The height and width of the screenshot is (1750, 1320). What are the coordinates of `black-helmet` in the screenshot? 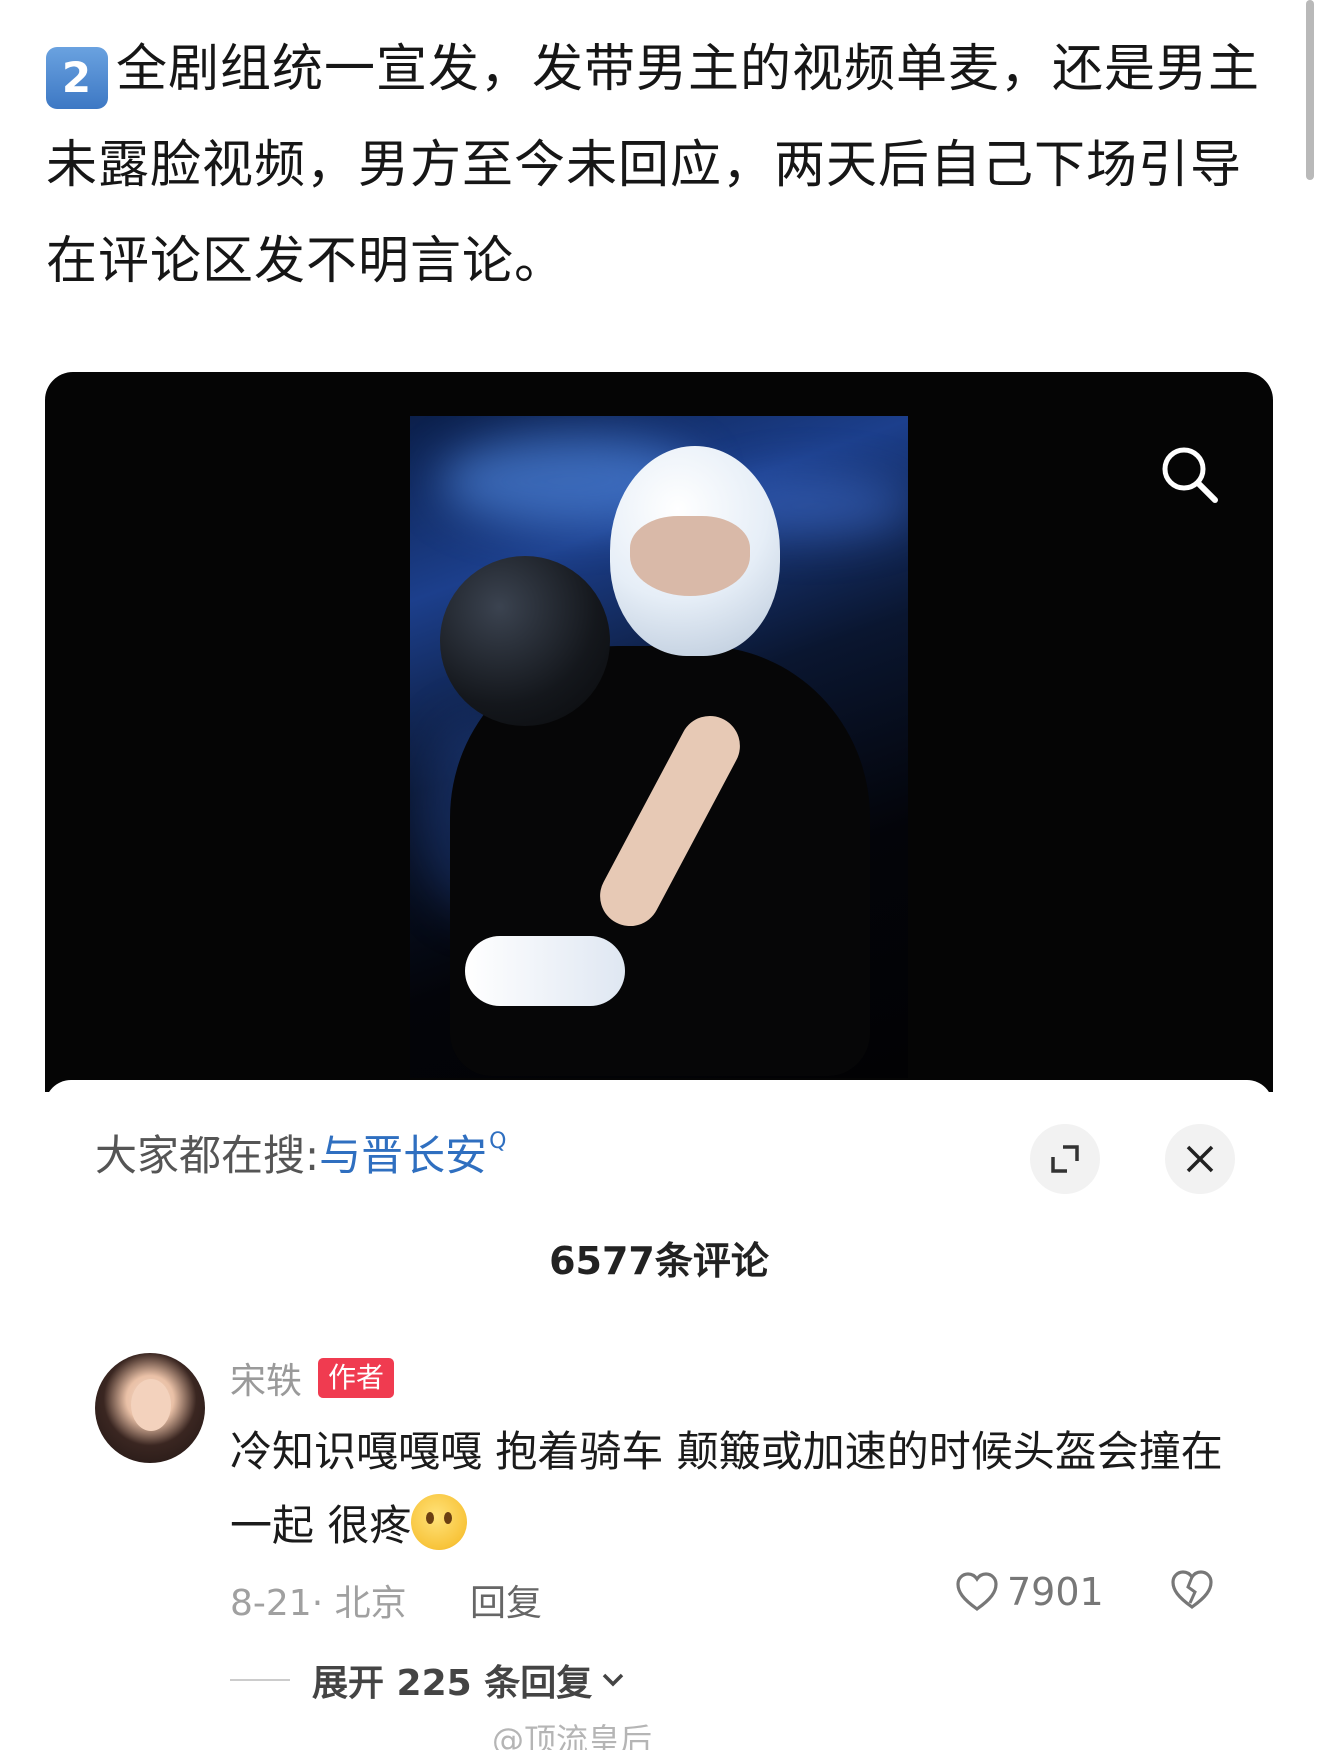 It's located at (525, 641).